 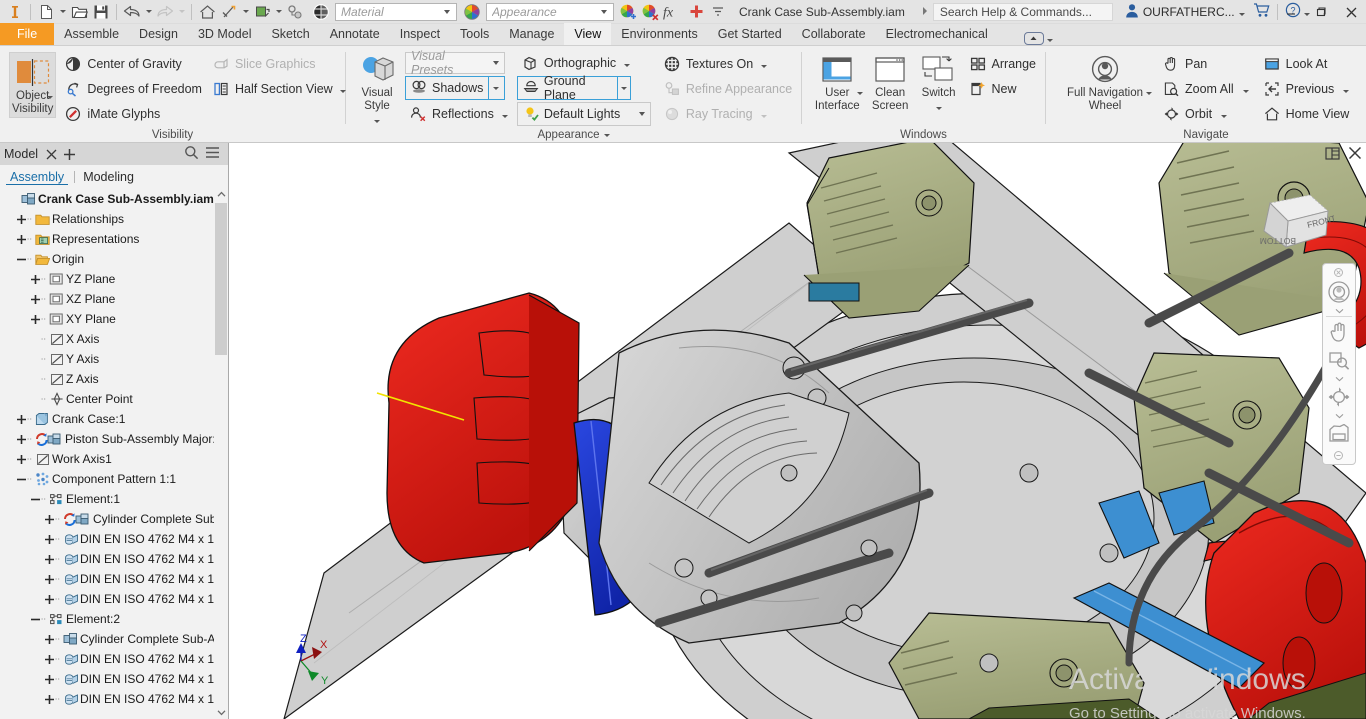 What do you see at coordinates (472, 12) in the screenshot?
I see `appearance-wheel-icon` at bounding box center [472, 12].